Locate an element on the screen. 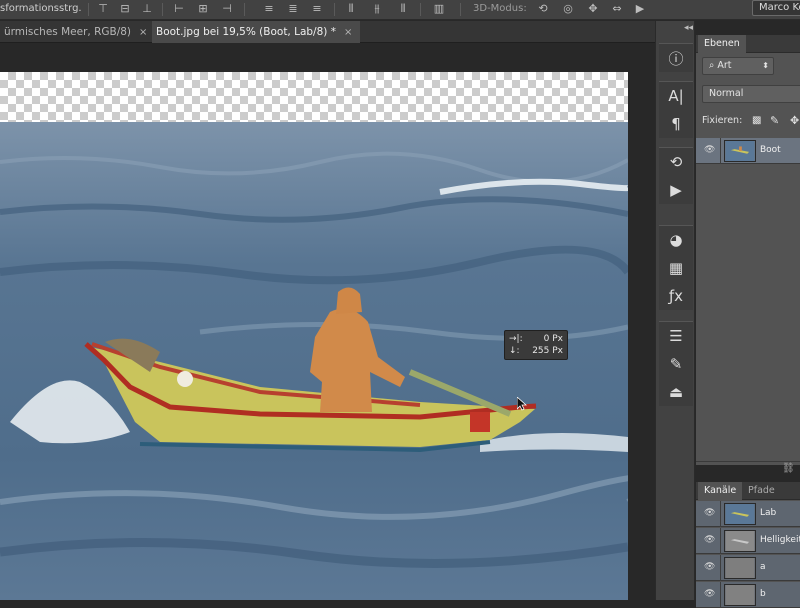 This screenshot has width=800, height=608. height-icon: ↓: is located at coordinates (514, 351).